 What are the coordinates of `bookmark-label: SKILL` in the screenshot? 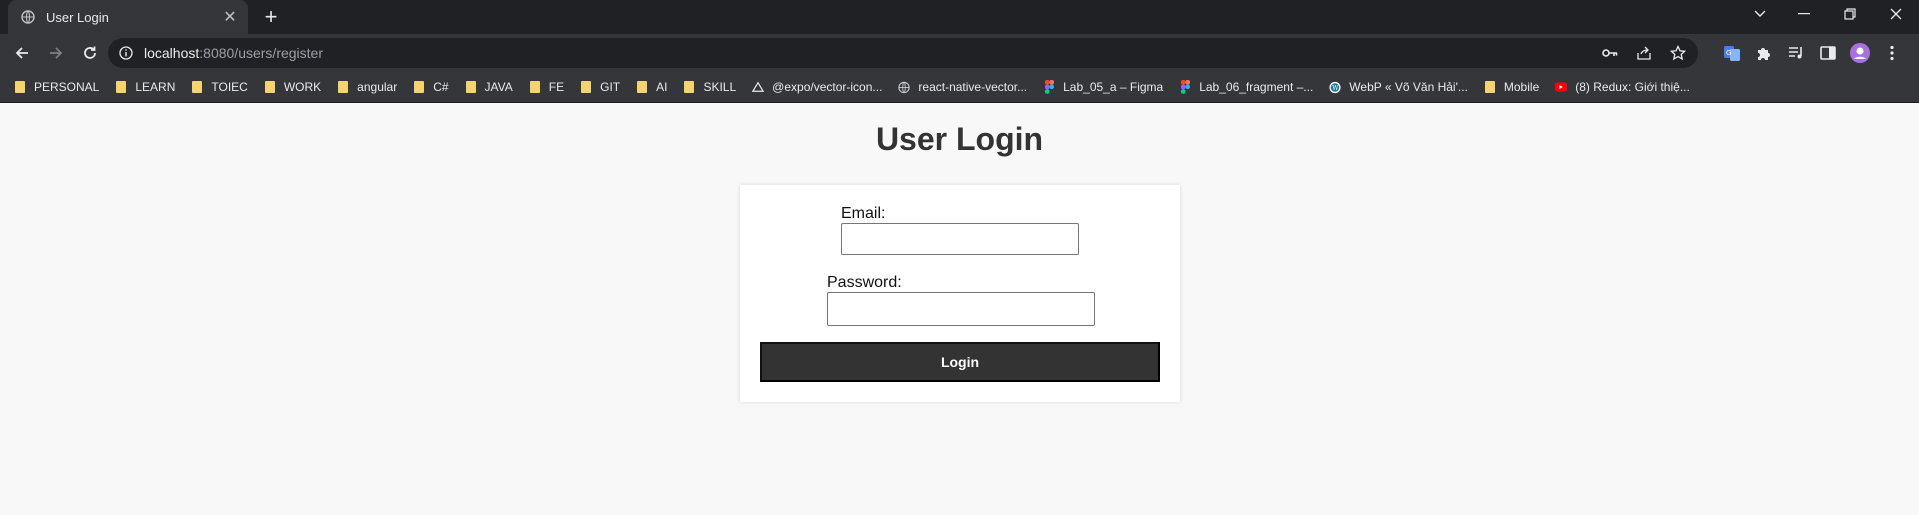 It's located at (720, 87).